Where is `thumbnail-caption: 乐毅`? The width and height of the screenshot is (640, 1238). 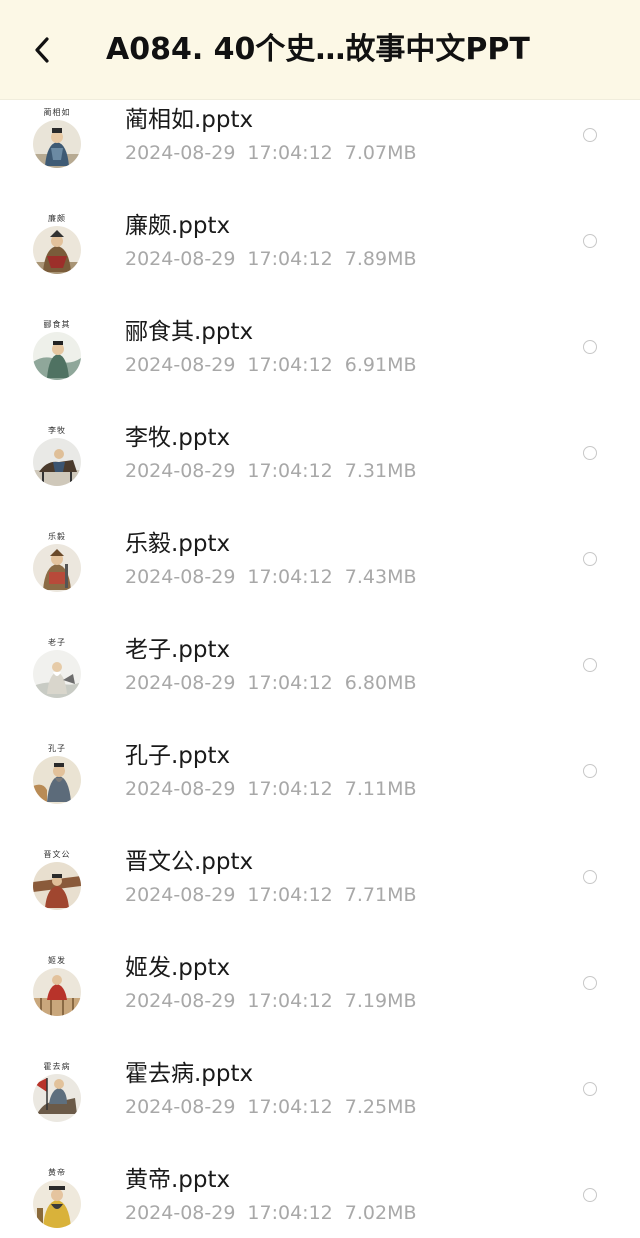 thumbnail-caption: 乐毅 is located at coordinates (57, 536).